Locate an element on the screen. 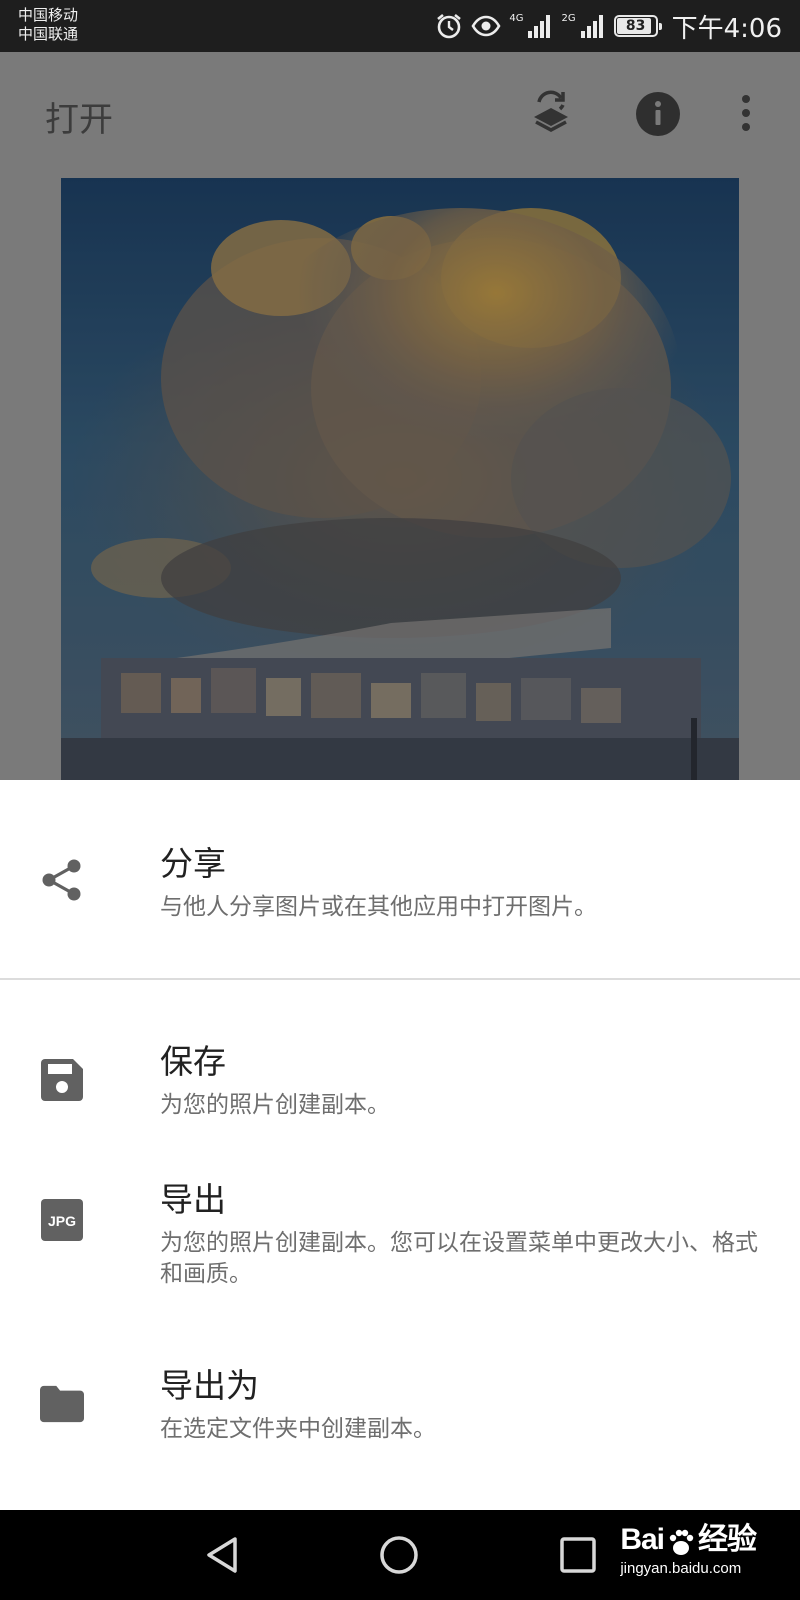 The height and width of the screenshot is (1600, 800). jpg-icon: JPG is located at coordinates (62, 1220).